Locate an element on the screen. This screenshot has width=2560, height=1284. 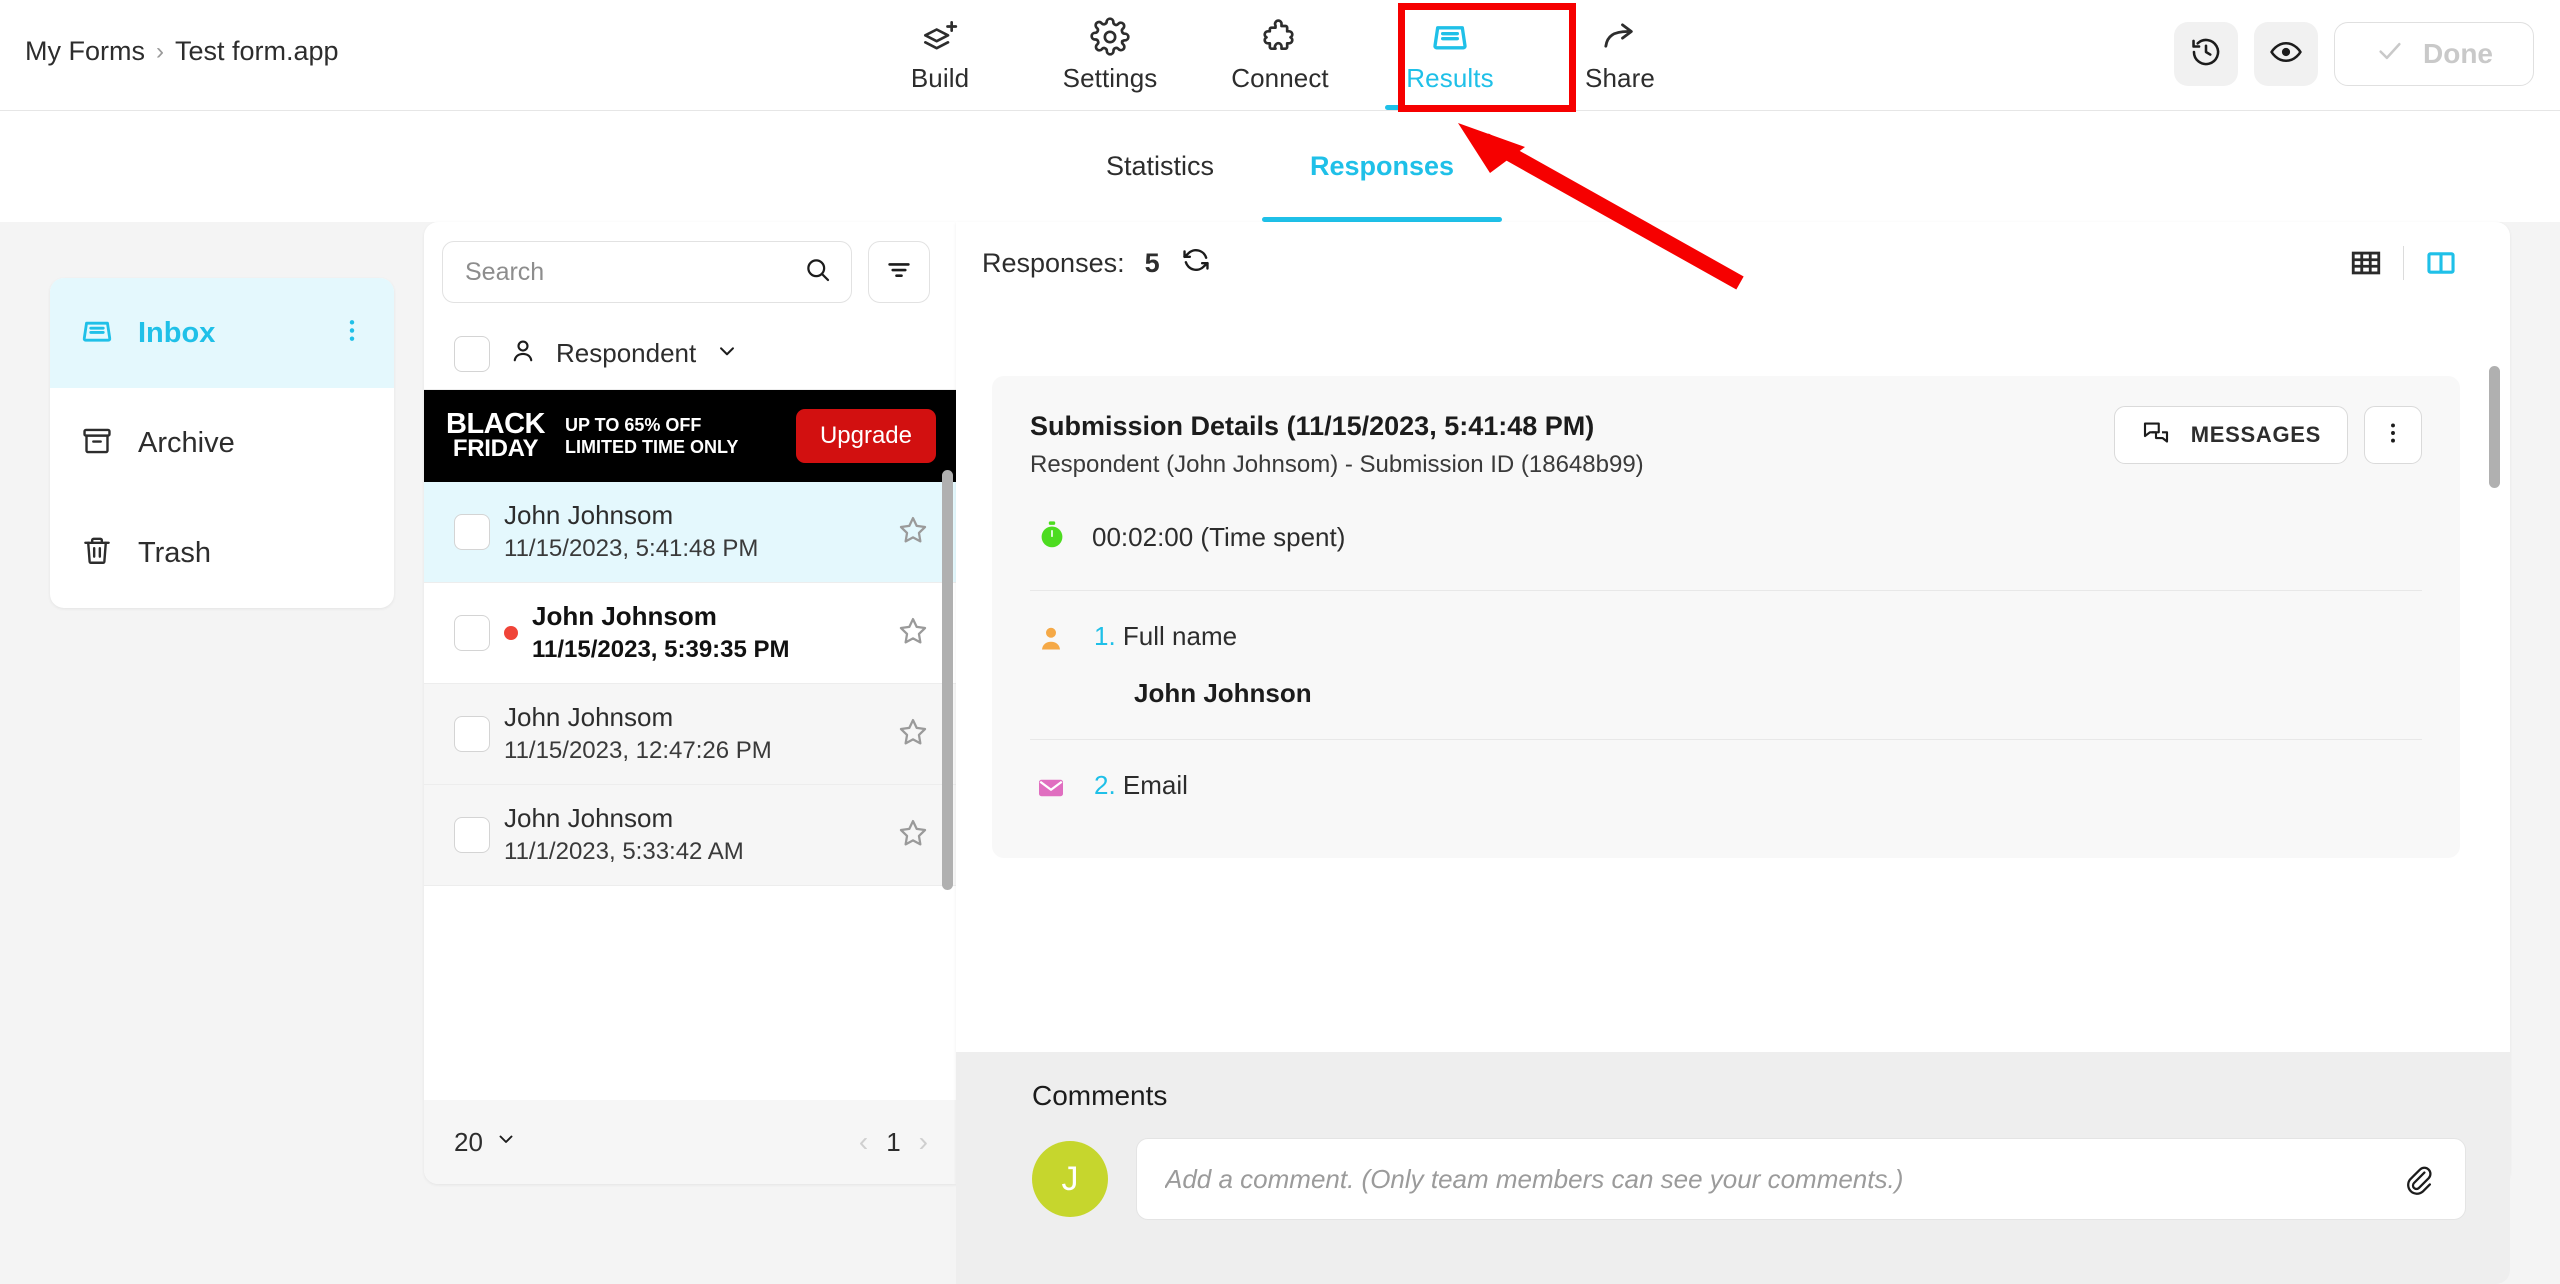
response-list-item: John Johnsom 11/1/2023, 5:33:42 AM is located at coordinates (690, 835).